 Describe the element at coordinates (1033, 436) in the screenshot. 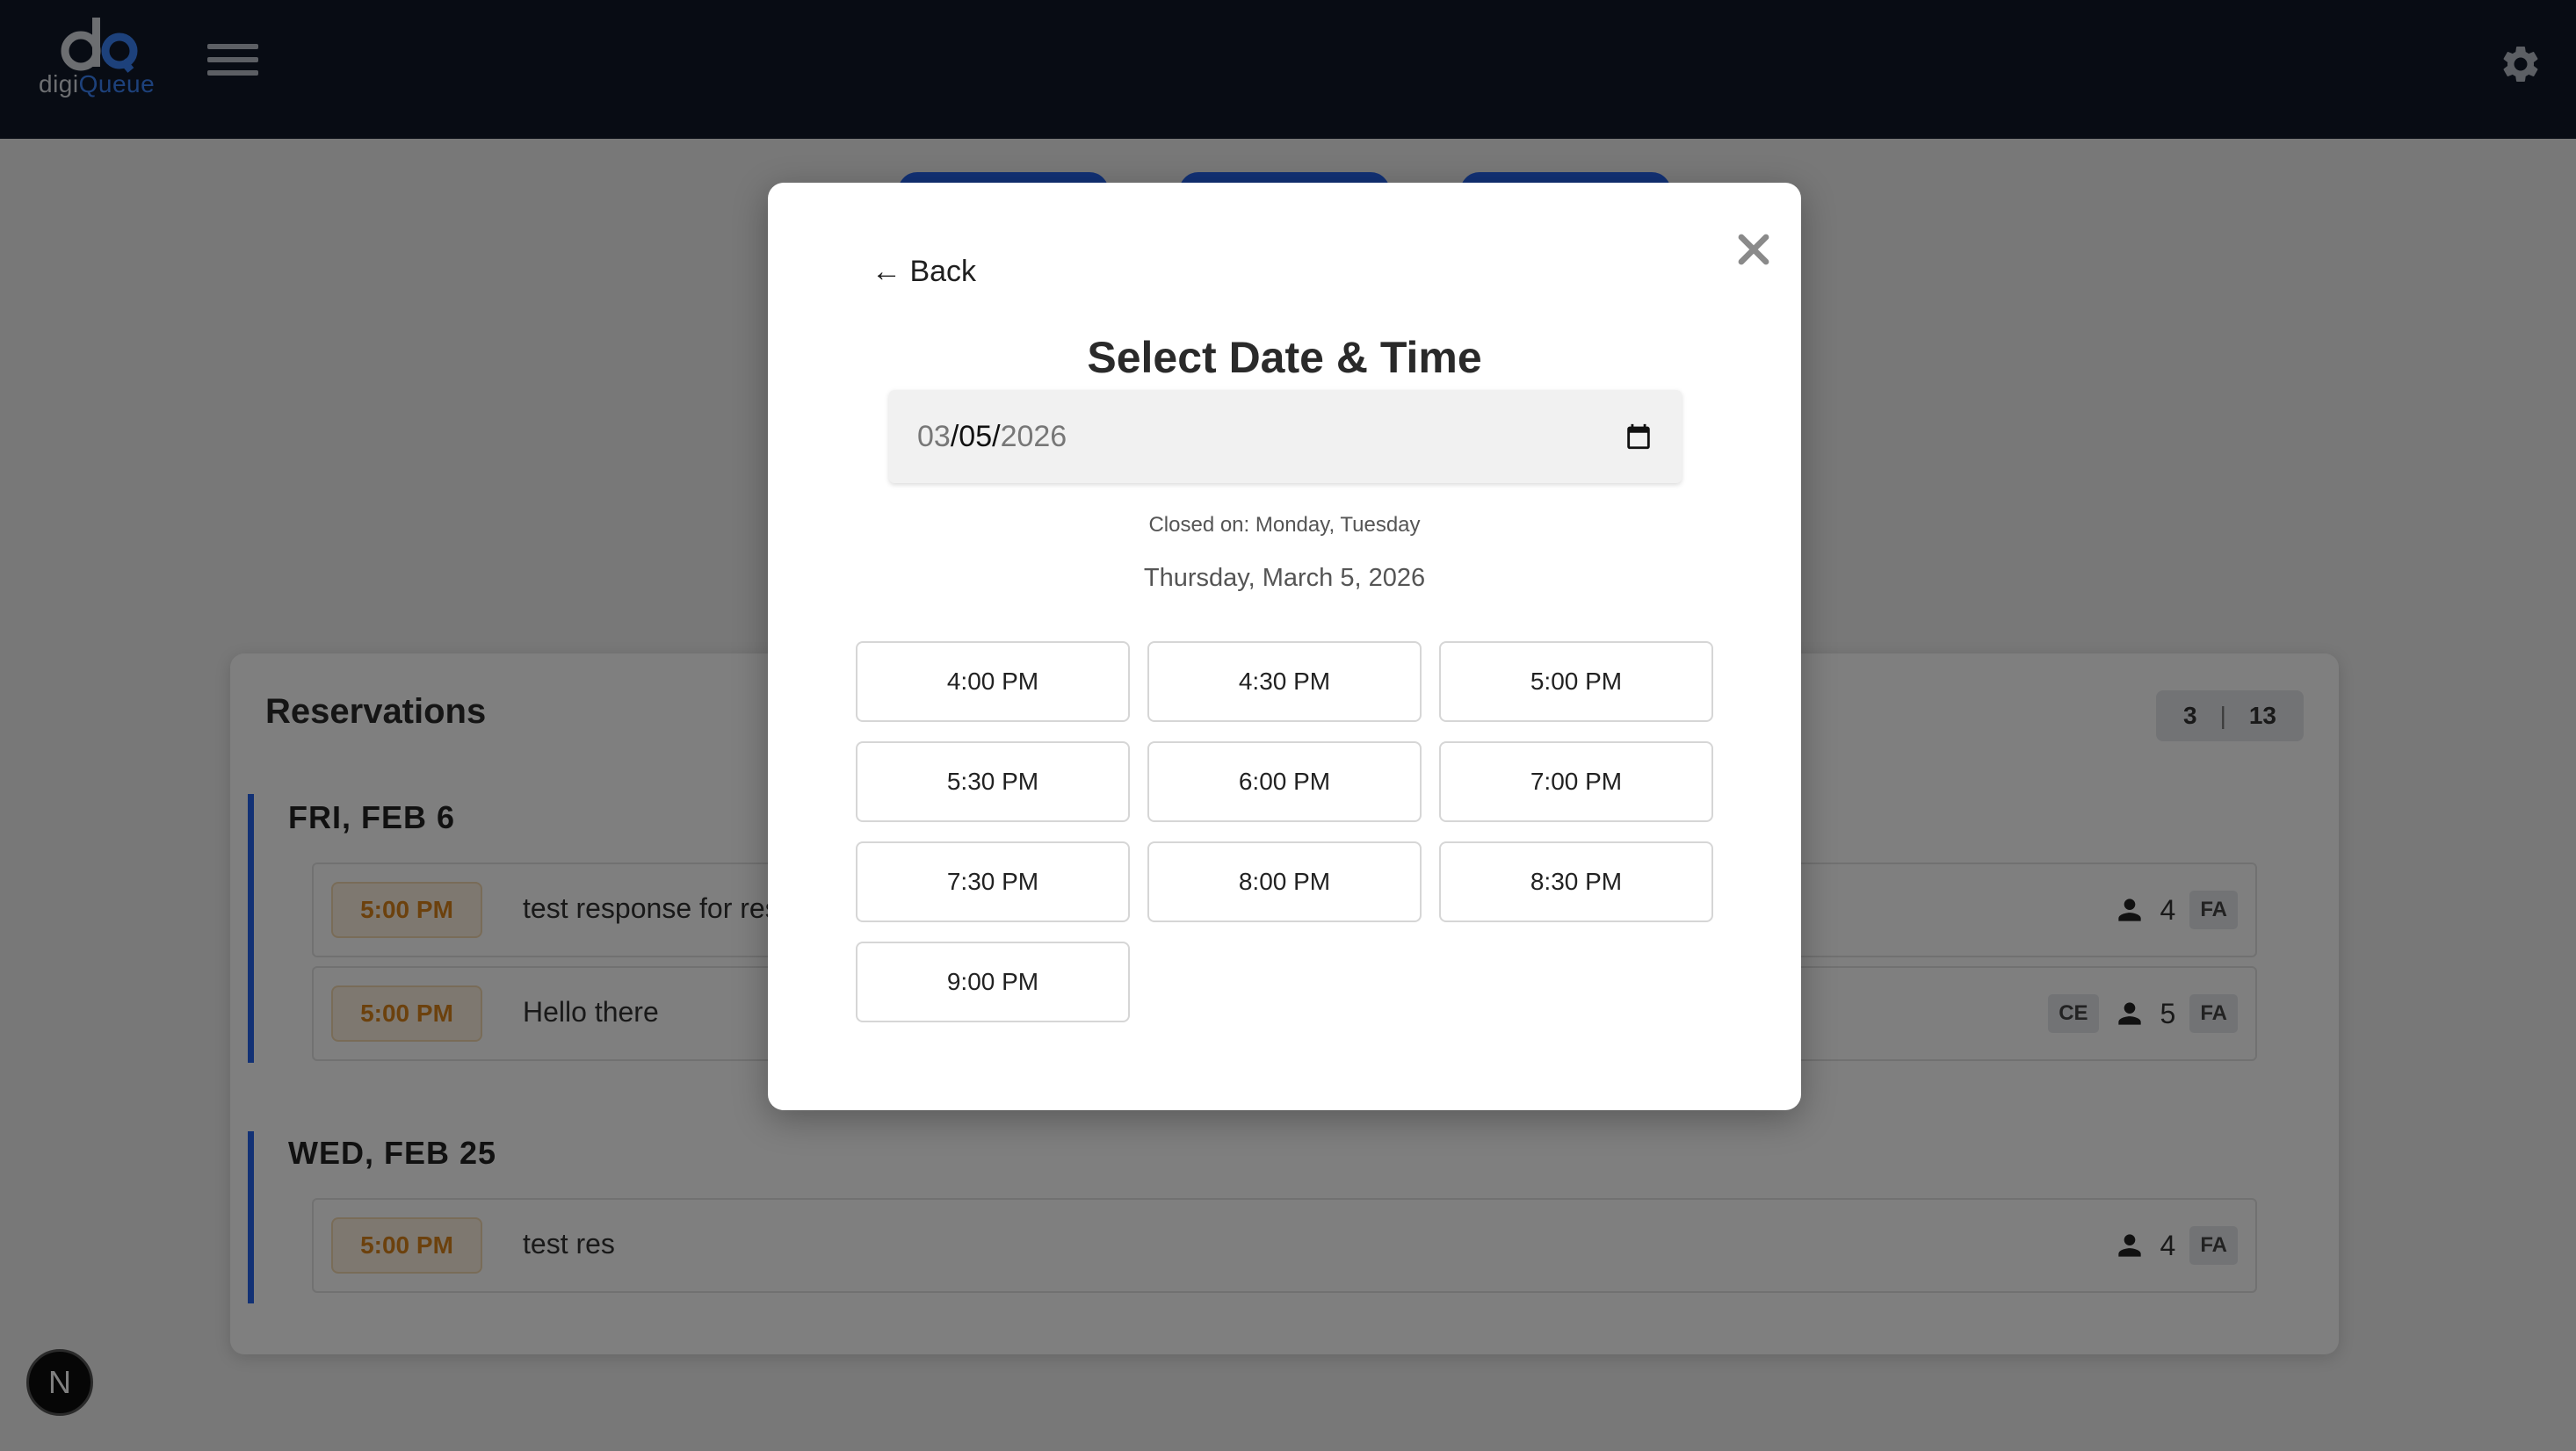

I see `date-year: 2026` at that location.